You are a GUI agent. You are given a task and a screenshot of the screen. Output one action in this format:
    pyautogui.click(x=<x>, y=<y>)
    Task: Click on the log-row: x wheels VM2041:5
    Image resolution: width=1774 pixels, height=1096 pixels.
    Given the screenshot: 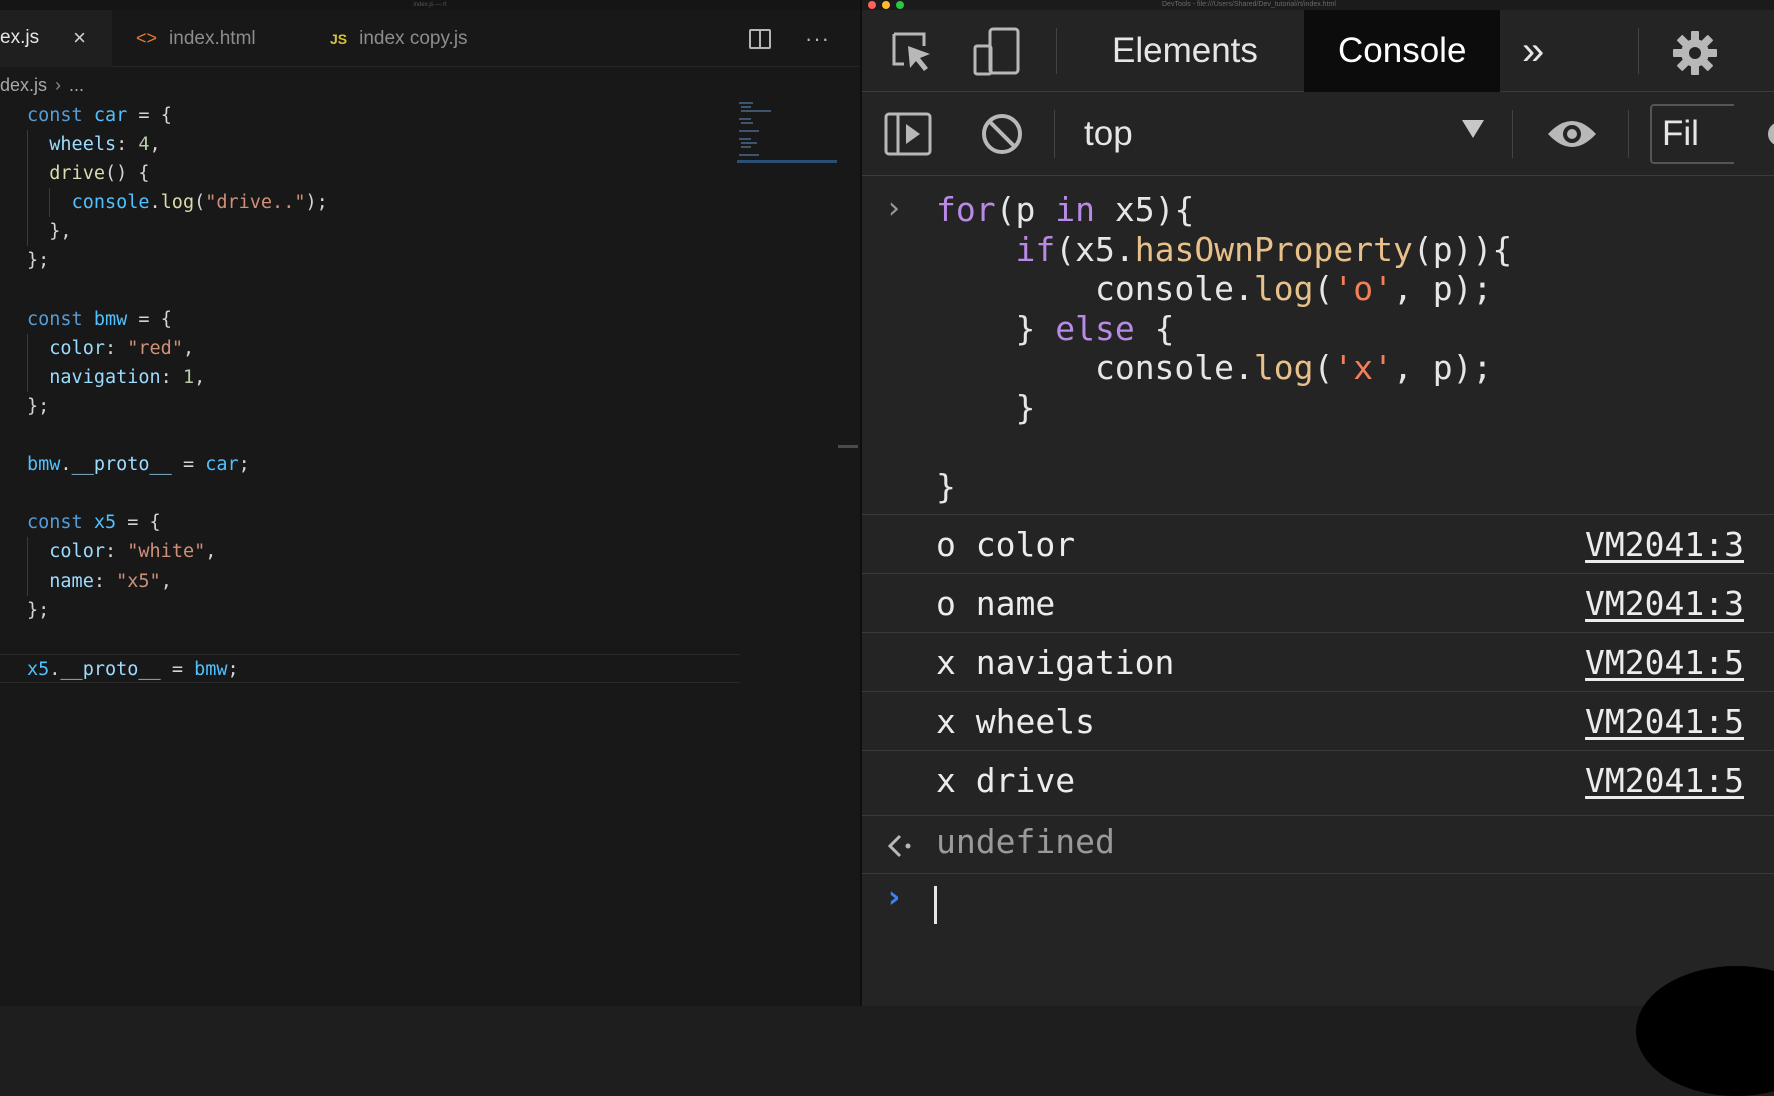 What is the action you would take?
    pyautogui.click(x=1318, y=720)
    